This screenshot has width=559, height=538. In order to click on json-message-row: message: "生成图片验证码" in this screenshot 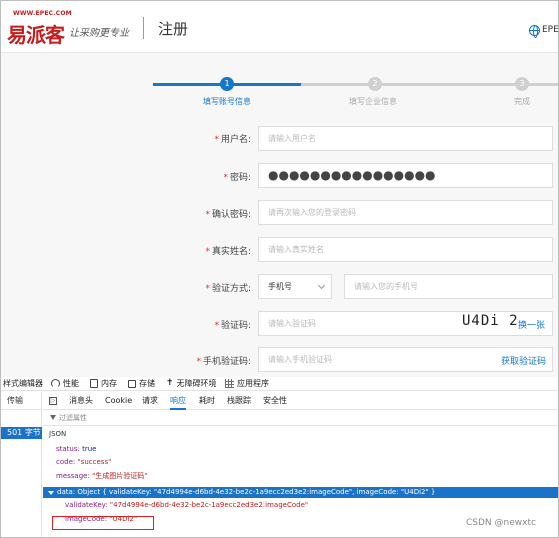, I will do `click(102, 476)`.